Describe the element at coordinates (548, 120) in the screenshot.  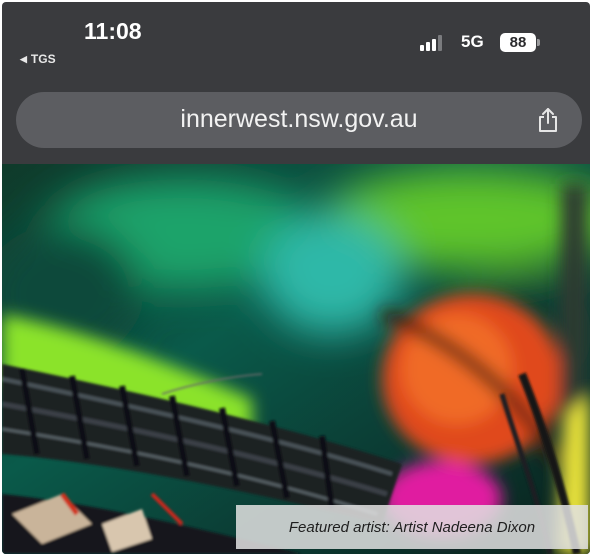
I see `share-icon` at that location.